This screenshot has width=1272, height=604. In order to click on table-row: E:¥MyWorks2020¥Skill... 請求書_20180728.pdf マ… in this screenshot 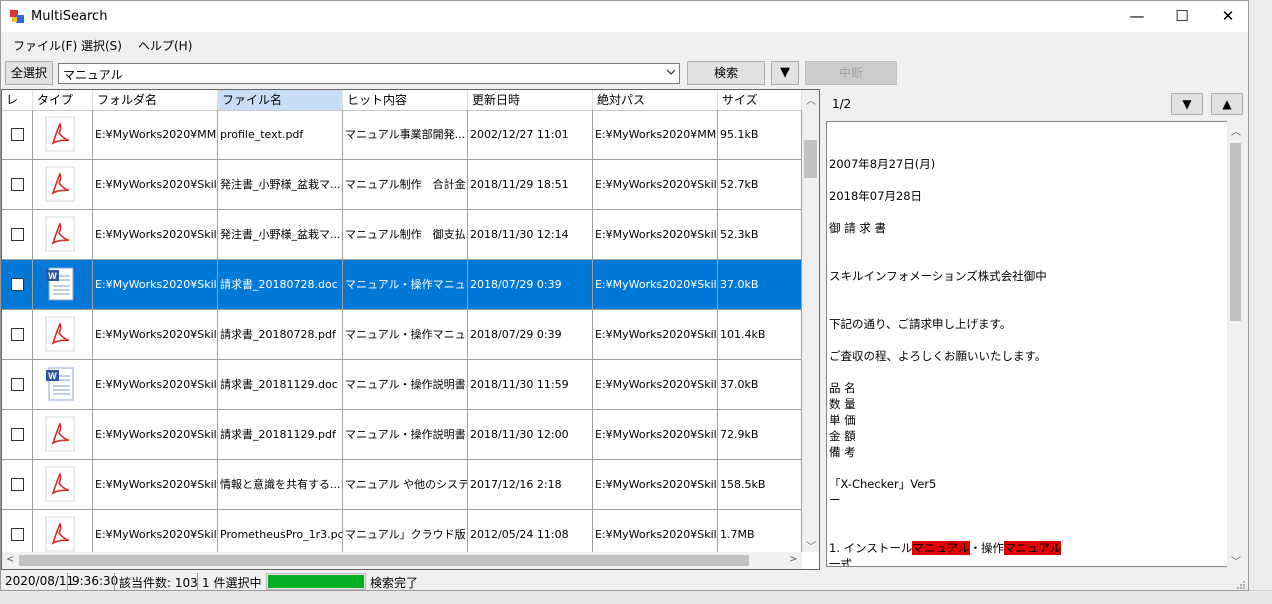, I will do `click(402, 335)`.